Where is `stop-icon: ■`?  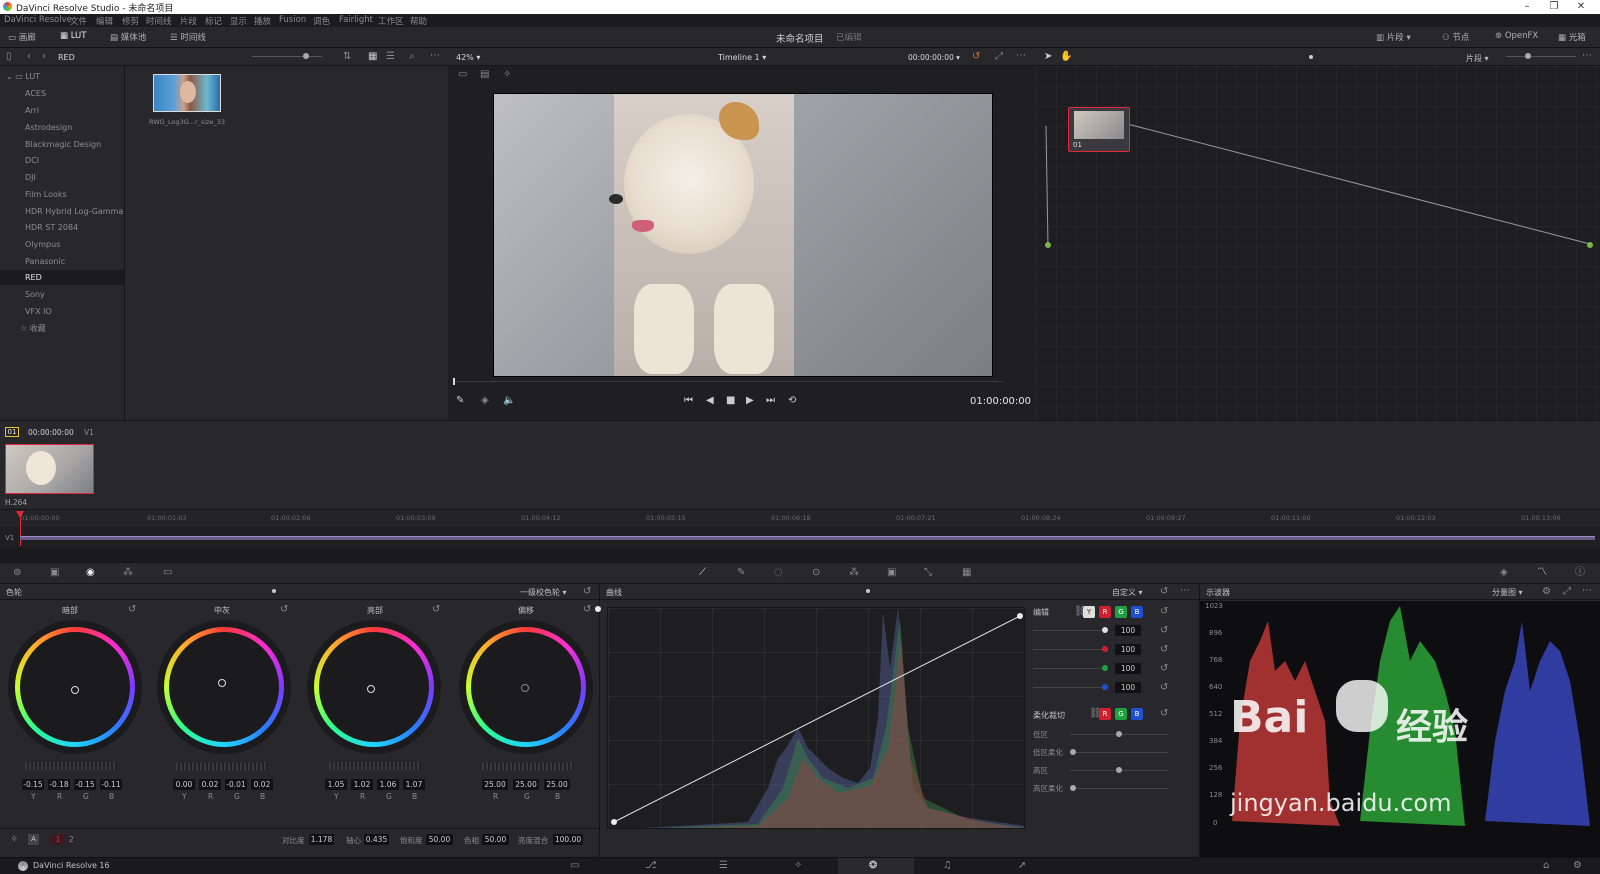 stop-icon: ■ is located at coordinates (730, 401).